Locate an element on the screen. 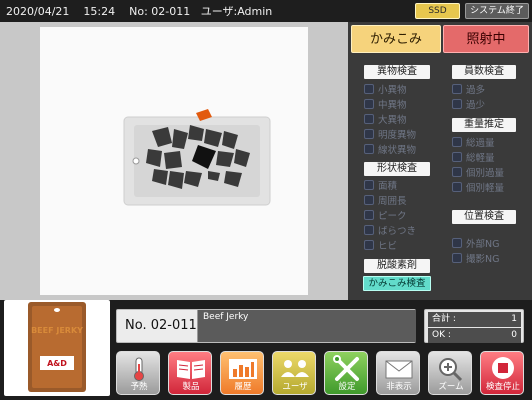 The width and height of the screenshot is (532, 400). check-peak: ピーク is located at coordinates (385, 217).